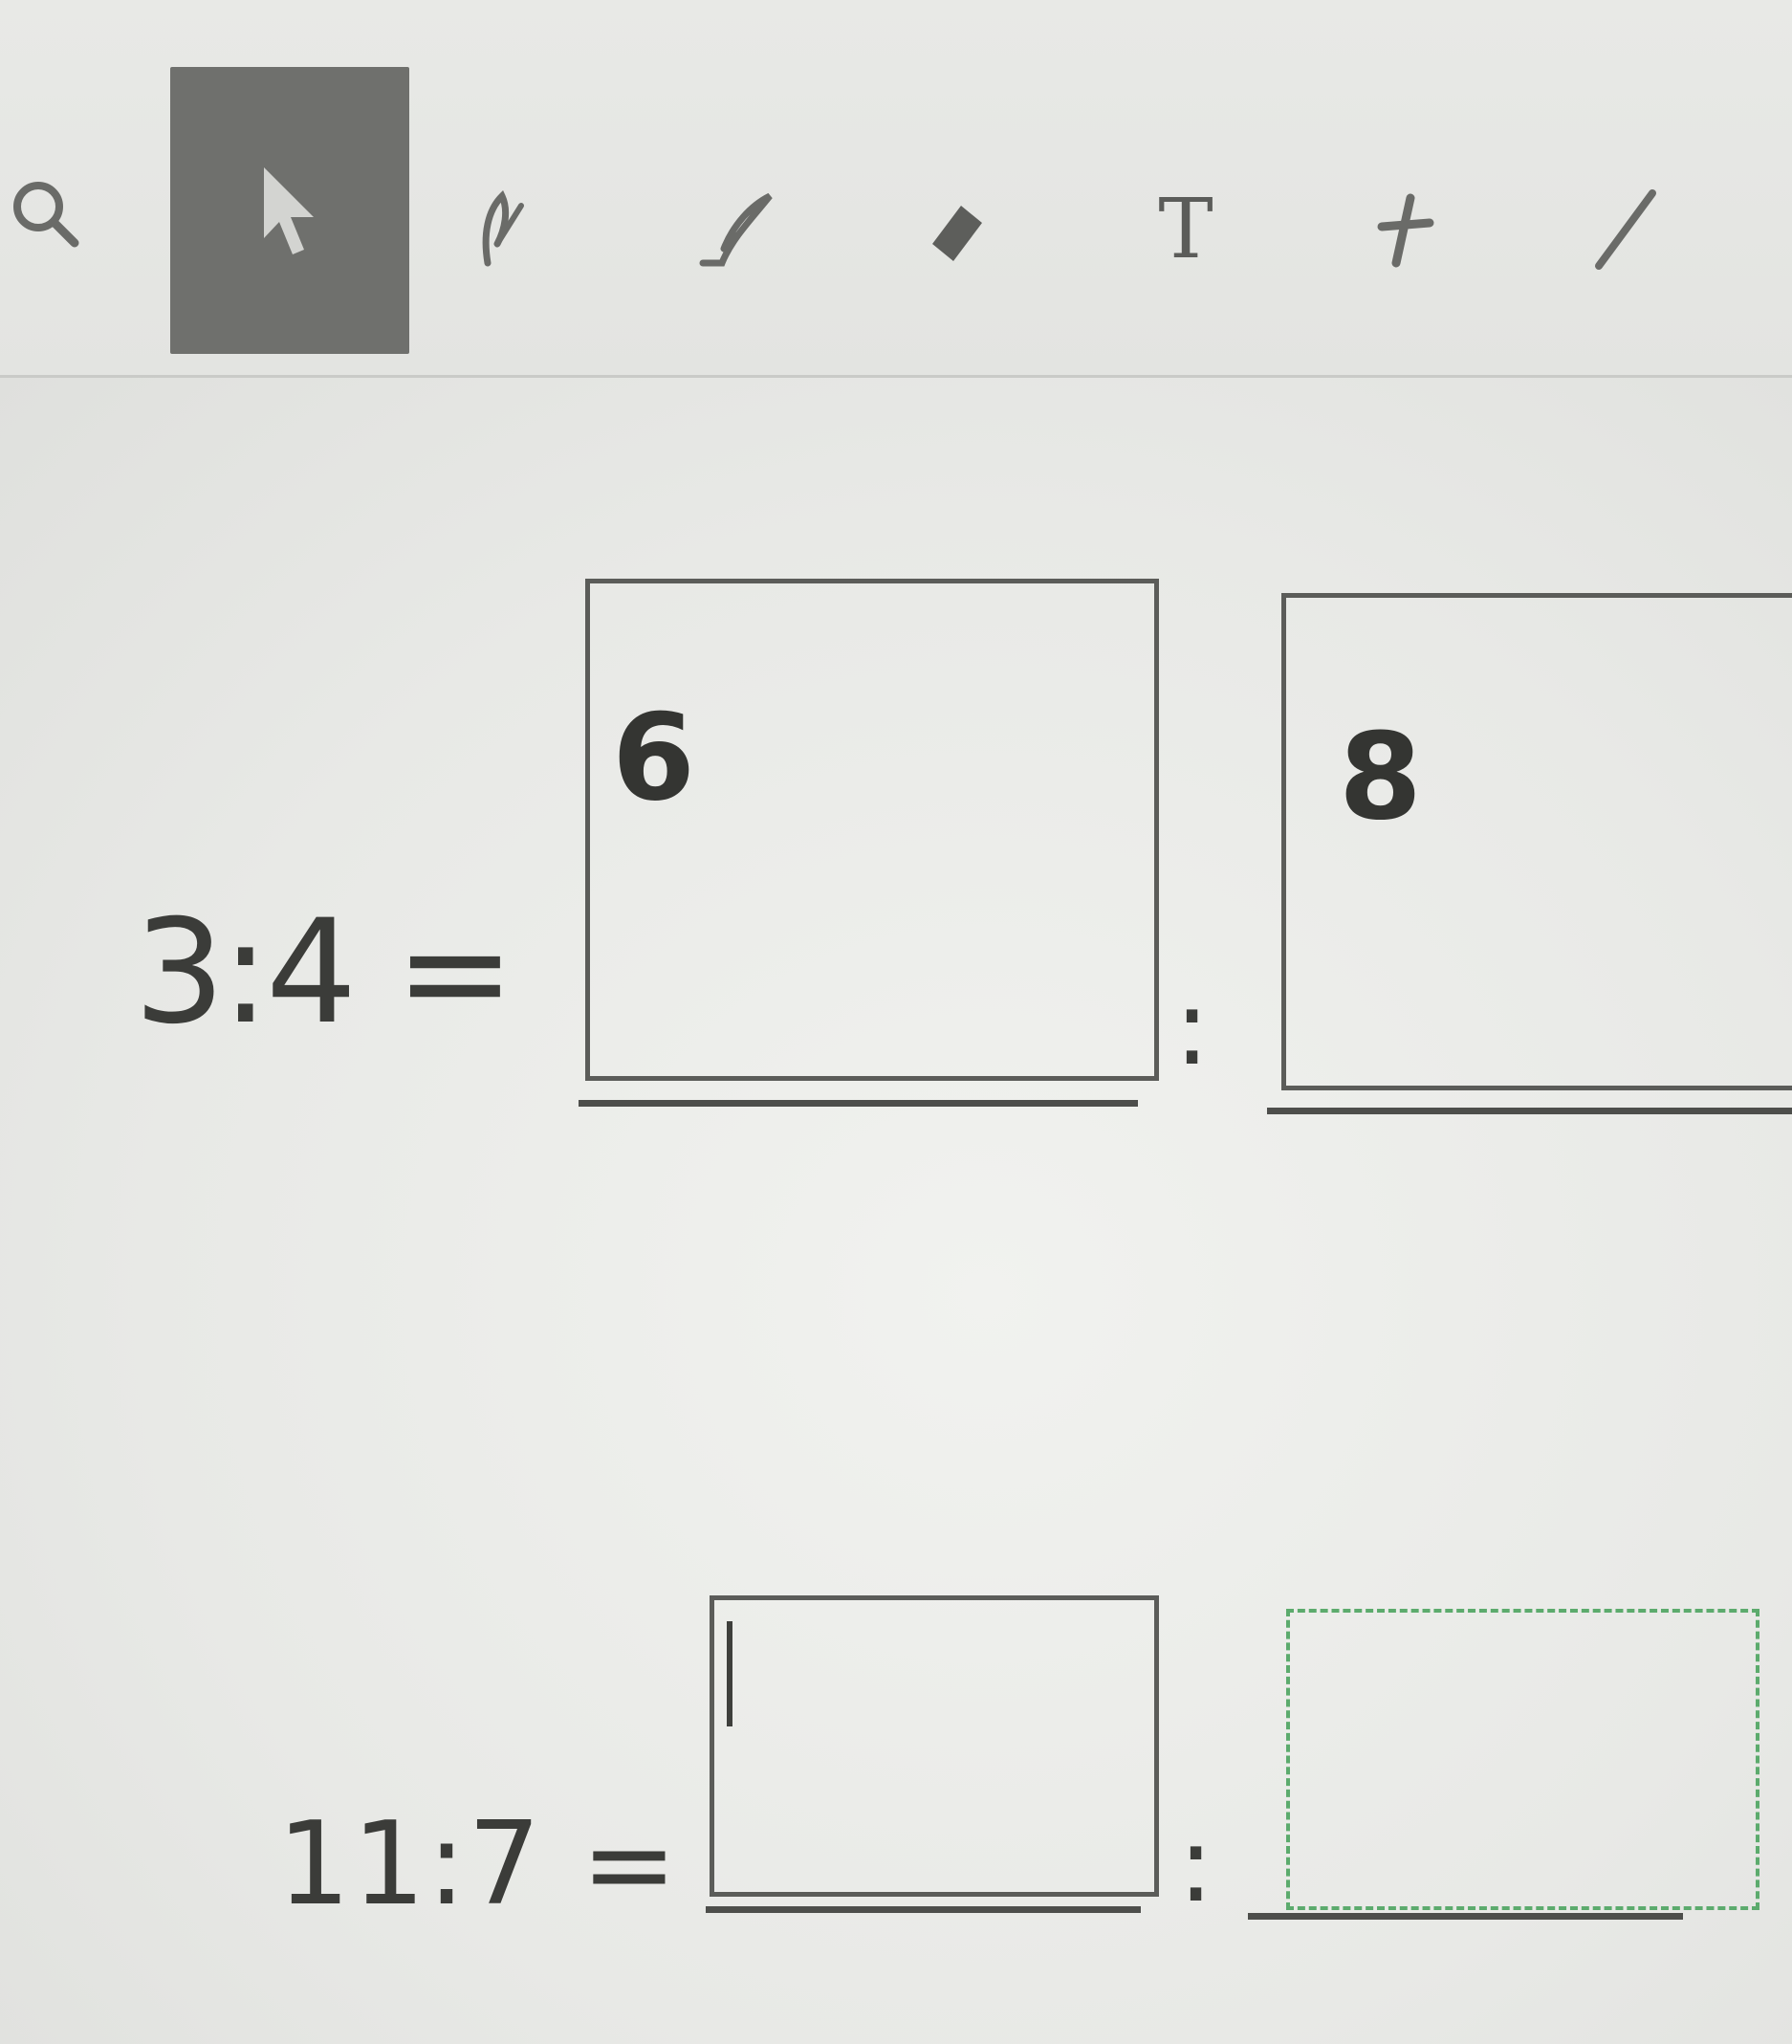 The image size is (1792, 2044). I want to click on exercise1-prompt: 3:4 =, so click(324, 973).